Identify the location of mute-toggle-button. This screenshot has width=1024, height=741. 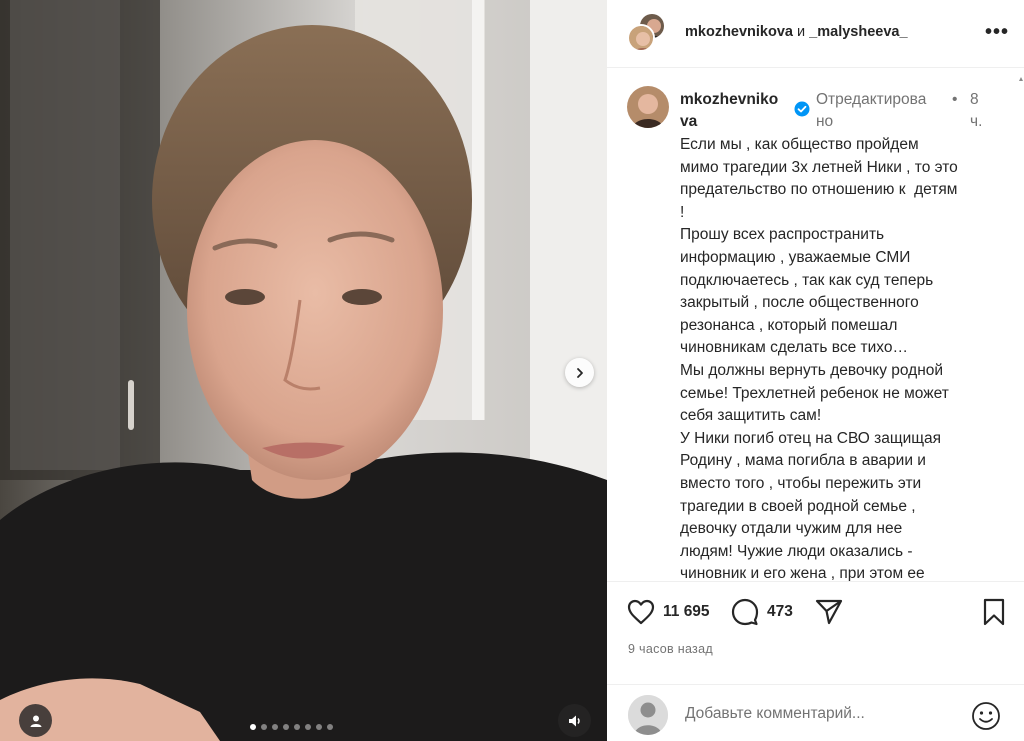
(574, 720).